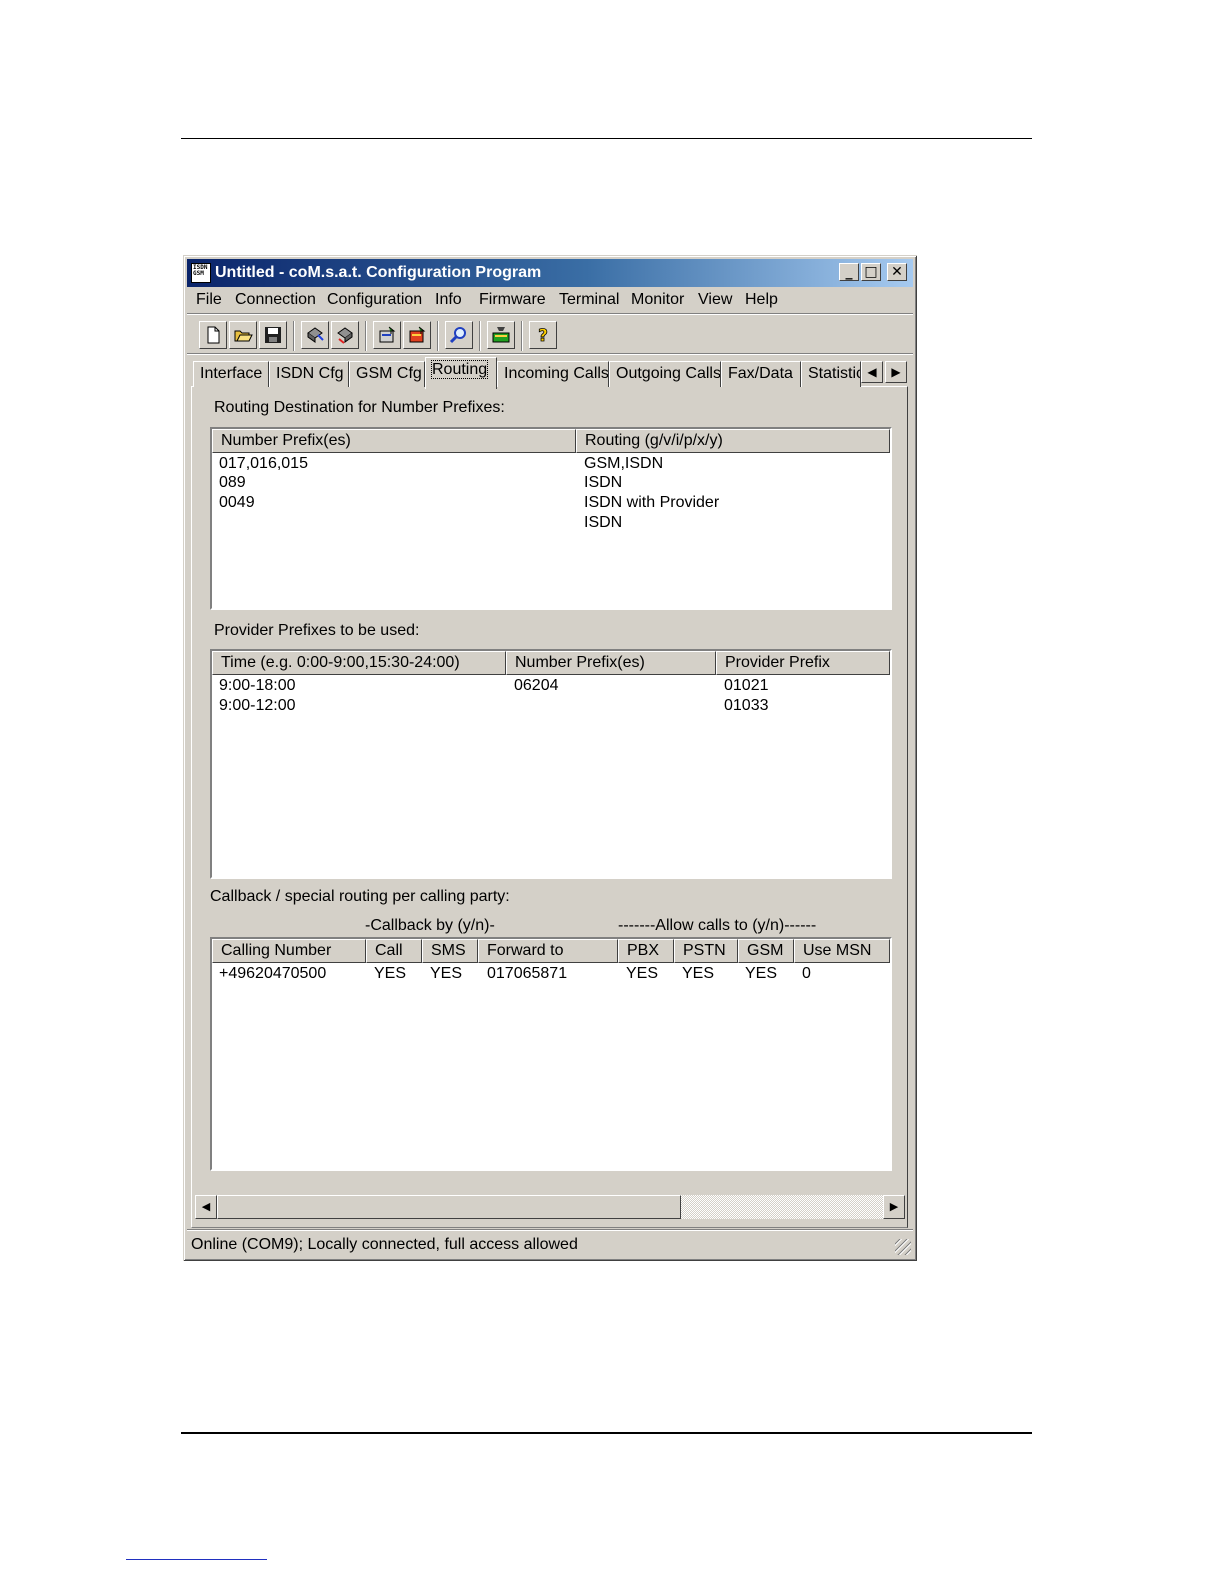  I want to click on cell-number-prefix: 017,016,015, so click(263, 463).